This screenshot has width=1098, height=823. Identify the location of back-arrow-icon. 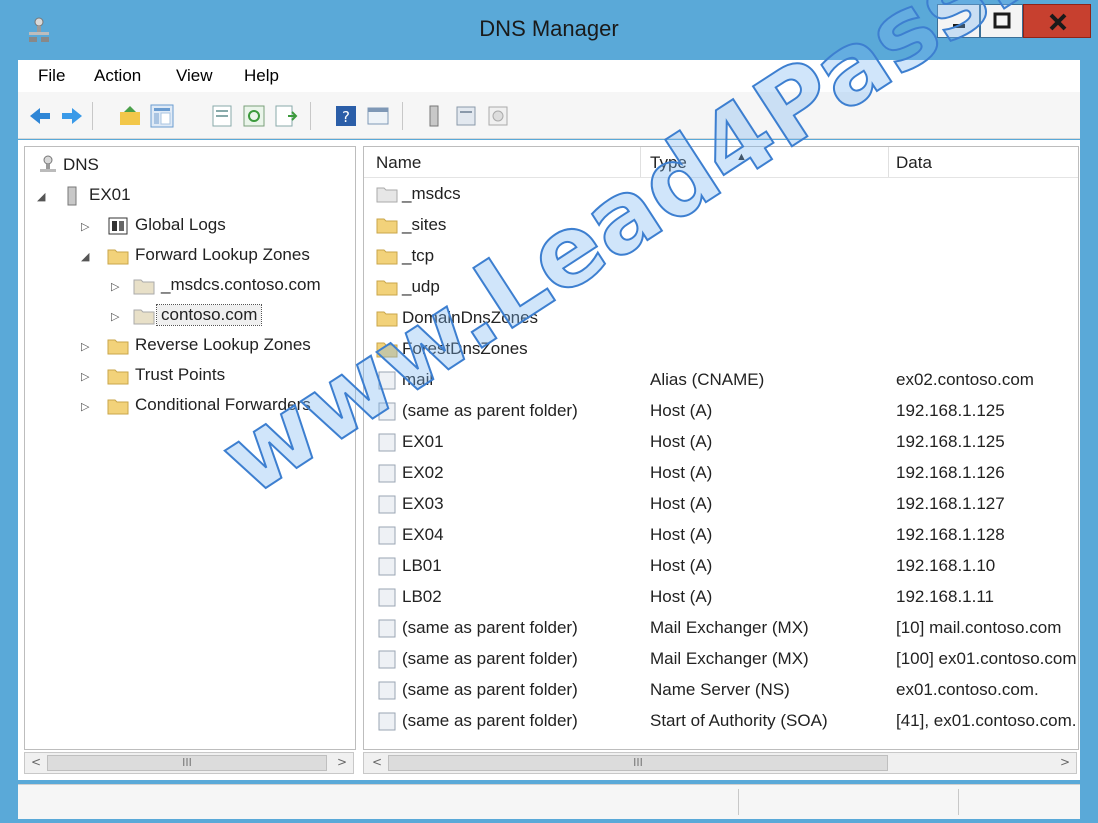
(40, 116).